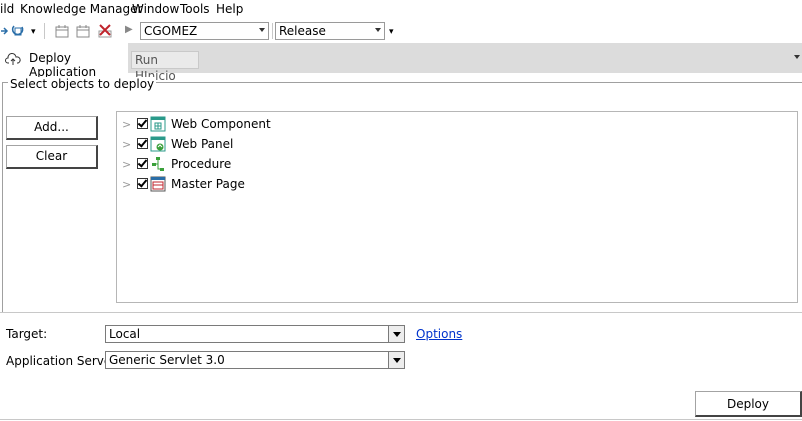 This screenshot has height=421, width=802. I want to click on clear-button: Clear, so click(52, 157).